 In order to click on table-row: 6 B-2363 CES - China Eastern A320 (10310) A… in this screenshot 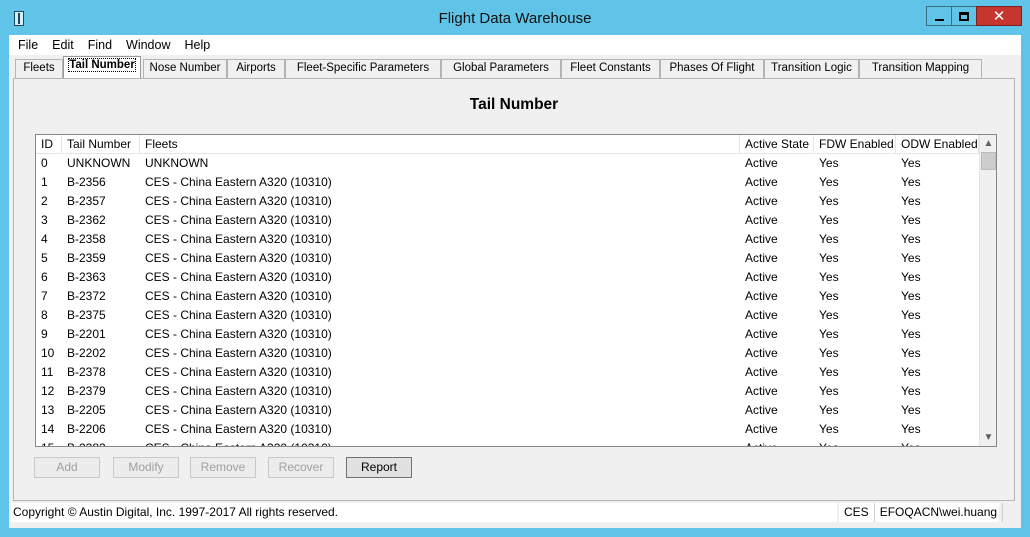, I will do `click(507, 277)`.